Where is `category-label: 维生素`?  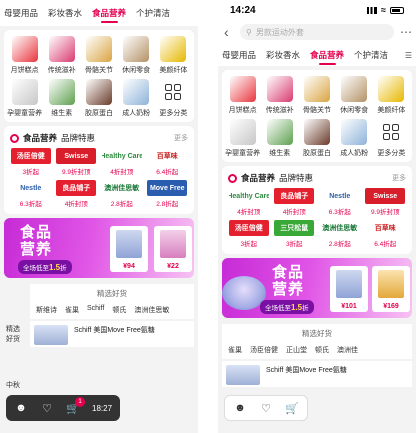
category-label: 维生素 is located at coordinates (62, 113).